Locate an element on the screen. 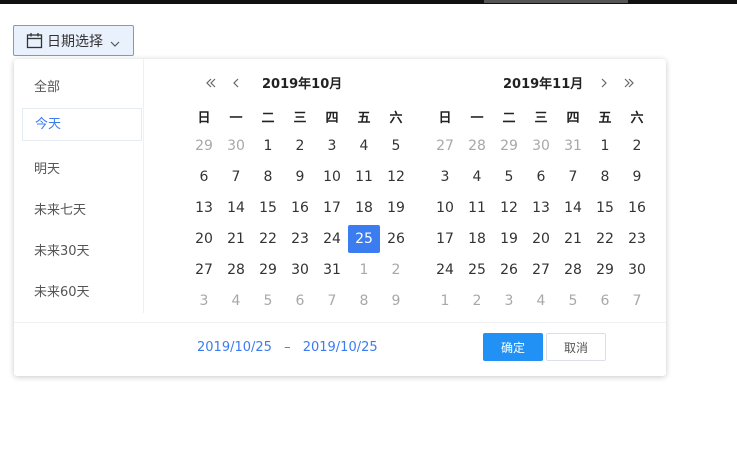  left-day-cell: 16 is located at coordinates (300, 208).